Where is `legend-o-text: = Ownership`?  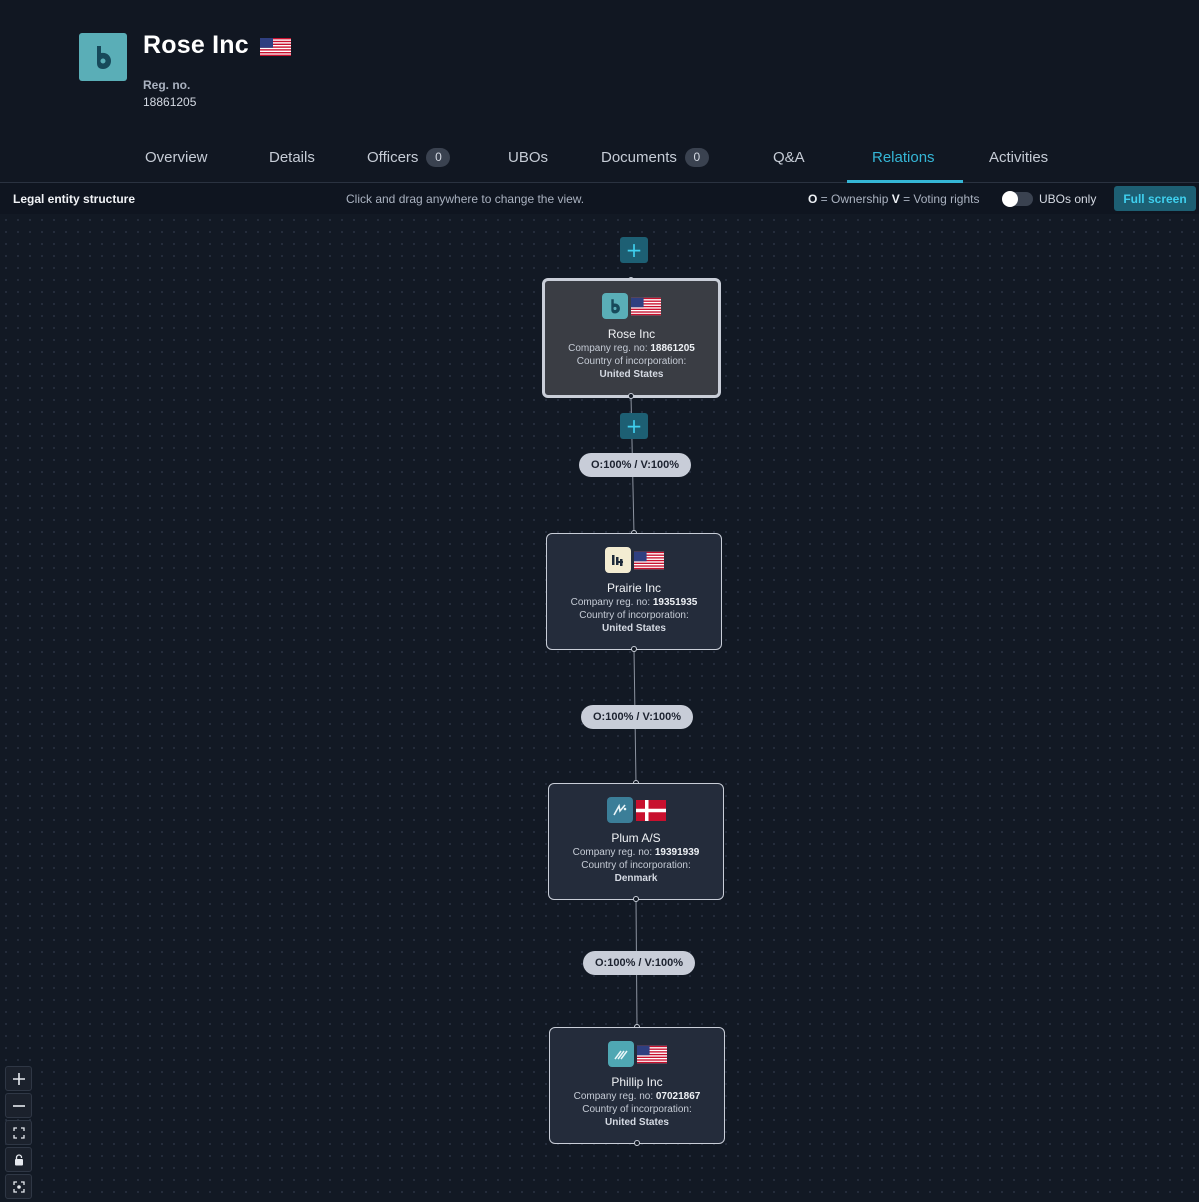
legend-o-text: = Ownership is located at coordinates (854, 199).